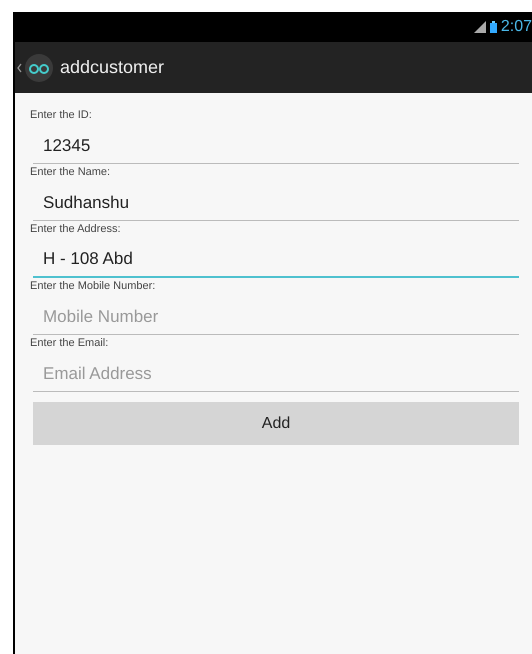  I want to click on clock-time: 2:07, so click(516, 27).